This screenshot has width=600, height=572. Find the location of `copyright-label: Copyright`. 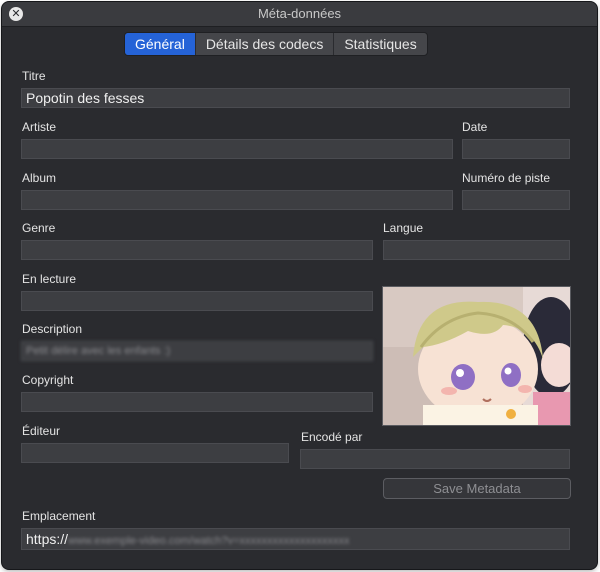

copyright-label: Copyright is located at coordinates (48, 380).